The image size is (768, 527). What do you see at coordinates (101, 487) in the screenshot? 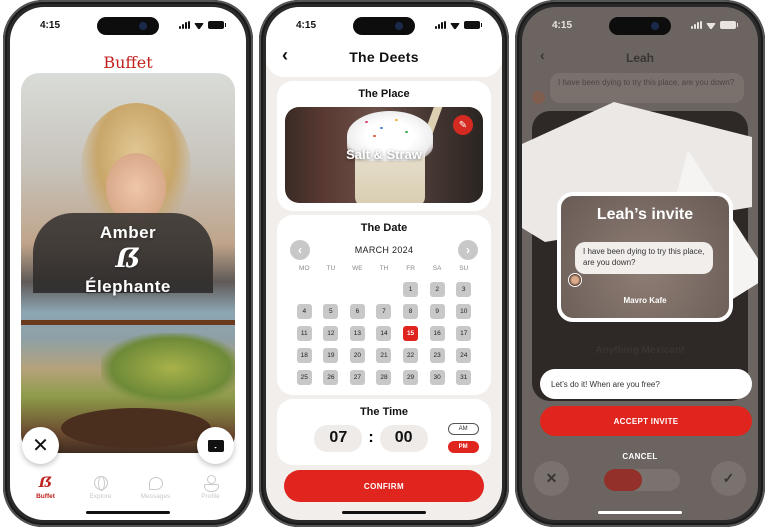
I see `tab-explore: Explore` at bounding box center [101, 487].